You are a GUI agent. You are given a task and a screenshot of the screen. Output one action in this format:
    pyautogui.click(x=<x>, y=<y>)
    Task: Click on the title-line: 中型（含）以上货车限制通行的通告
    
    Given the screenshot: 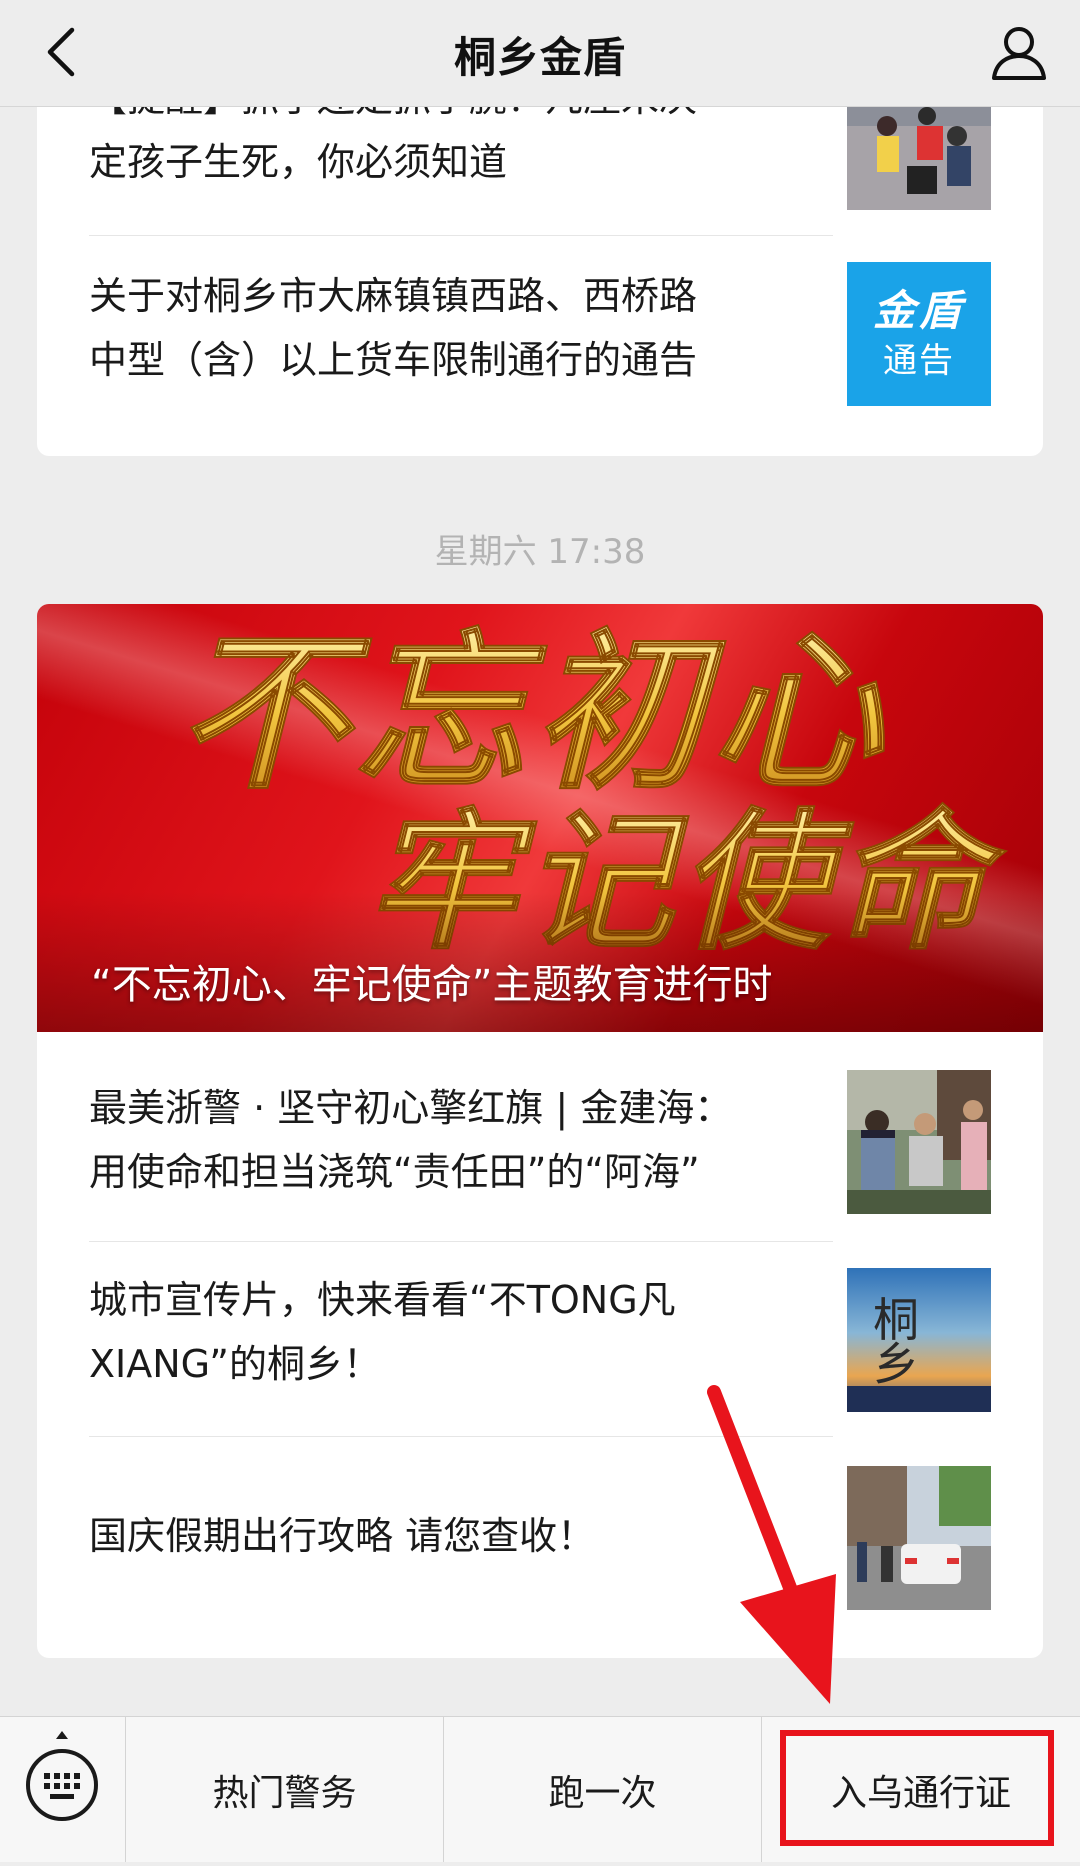 What is the action you would take?
    pyautogui.click(x=393, y=360)
    